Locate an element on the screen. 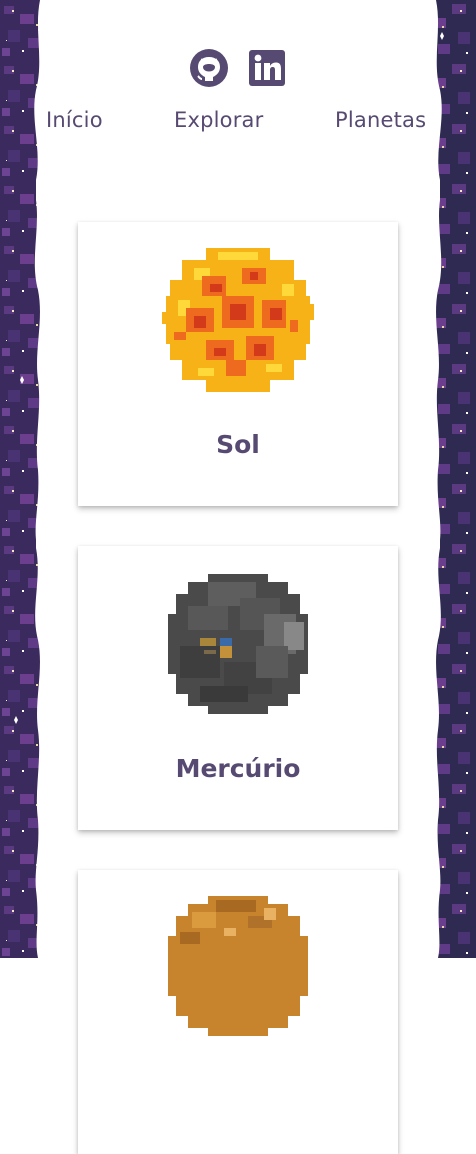 This screenshot has height=1154, width=476. venus-image is located at coordinates (238, 966).